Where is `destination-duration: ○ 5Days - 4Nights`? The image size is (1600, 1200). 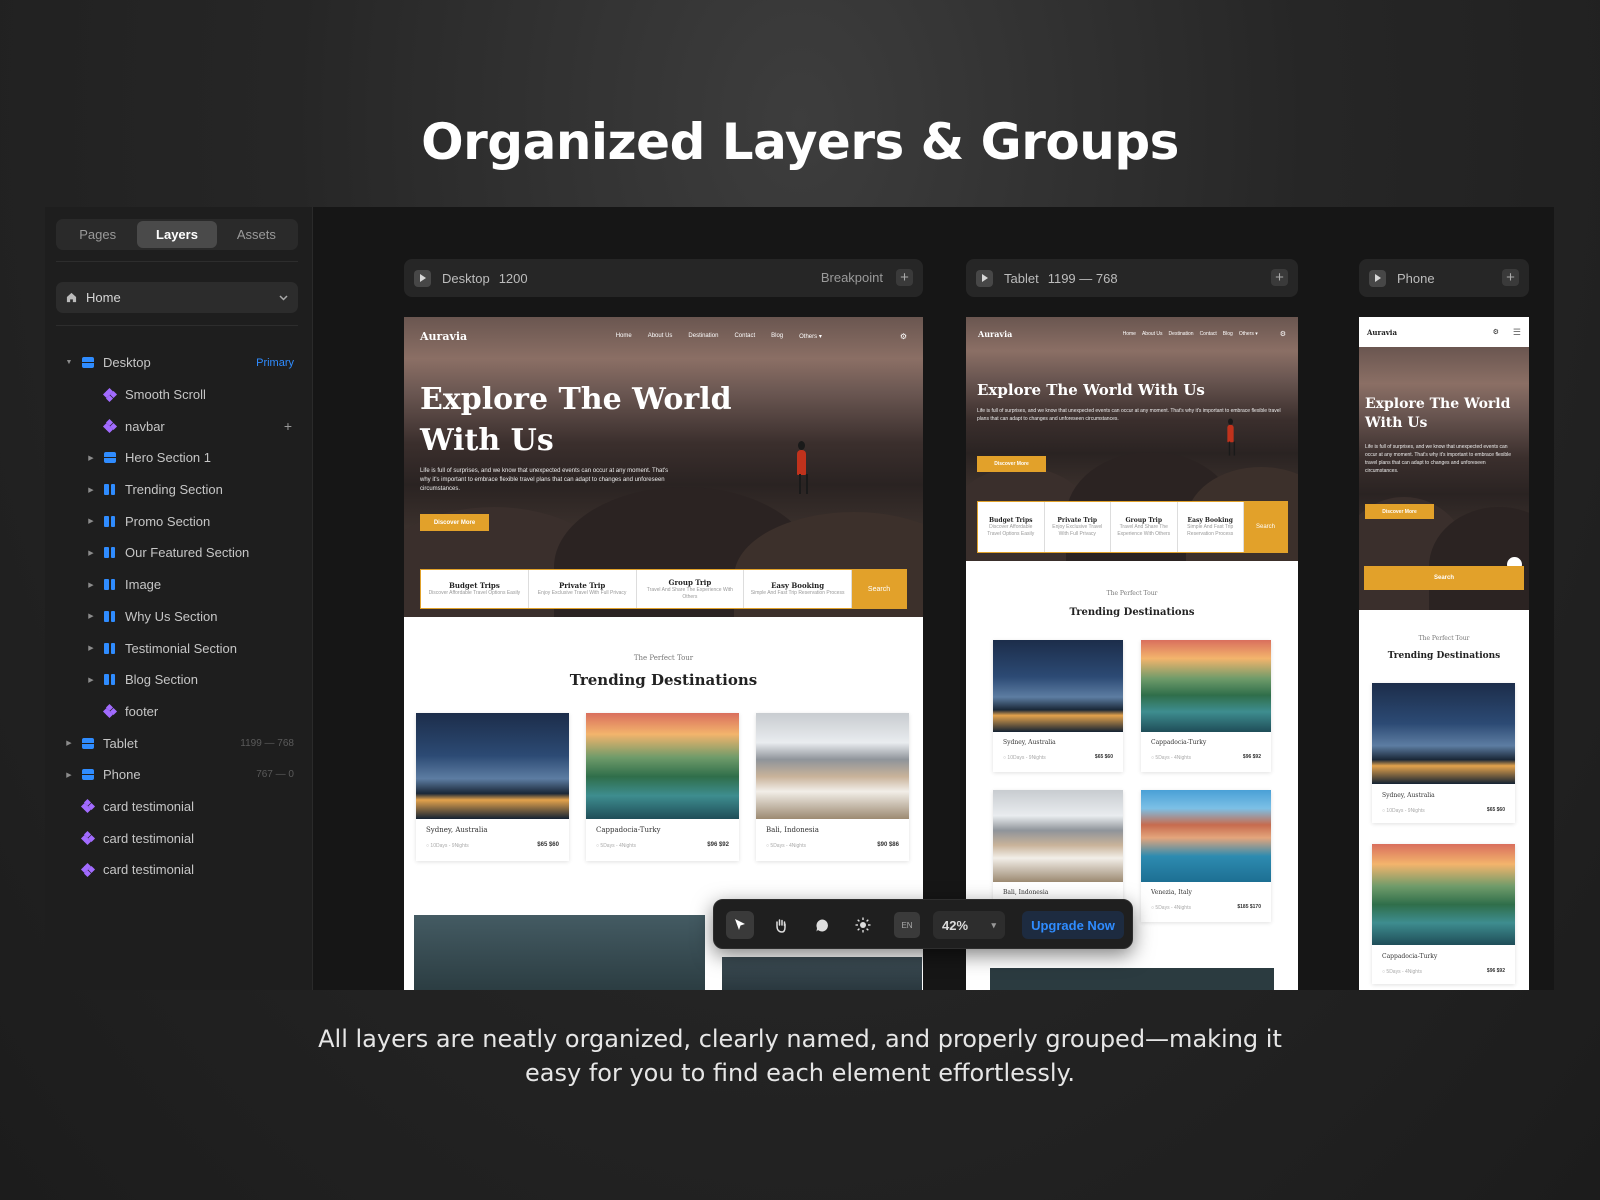 destination-duration: ○ 5Days - 4Nights is located at coordinates (1171, 908).